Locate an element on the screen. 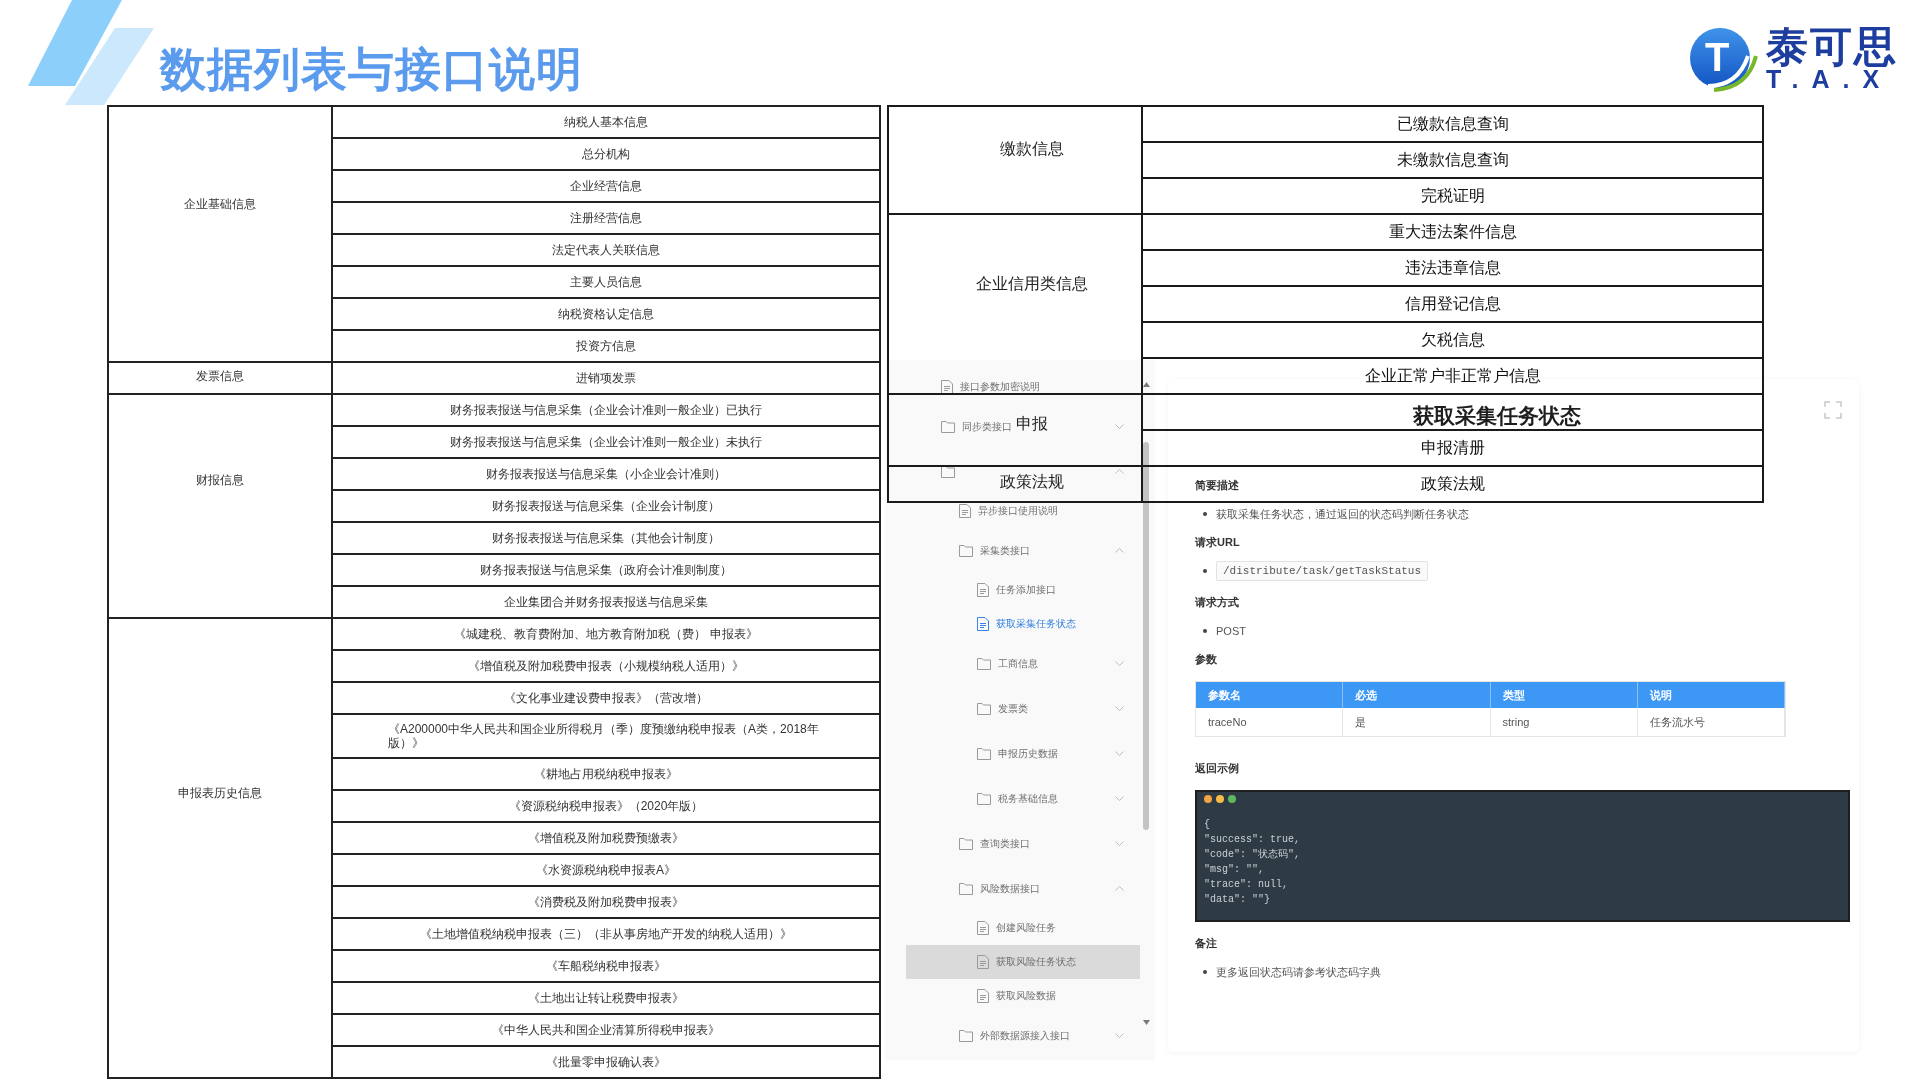 The height and width of the screenshot is (1080, 1920). column-header: 类型 is located at coordinates (1564, 695).